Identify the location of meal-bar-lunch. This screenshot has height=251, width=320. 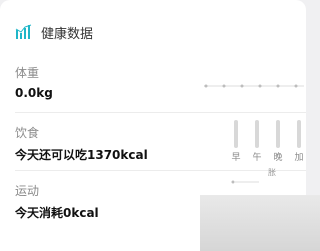
(257, 134).